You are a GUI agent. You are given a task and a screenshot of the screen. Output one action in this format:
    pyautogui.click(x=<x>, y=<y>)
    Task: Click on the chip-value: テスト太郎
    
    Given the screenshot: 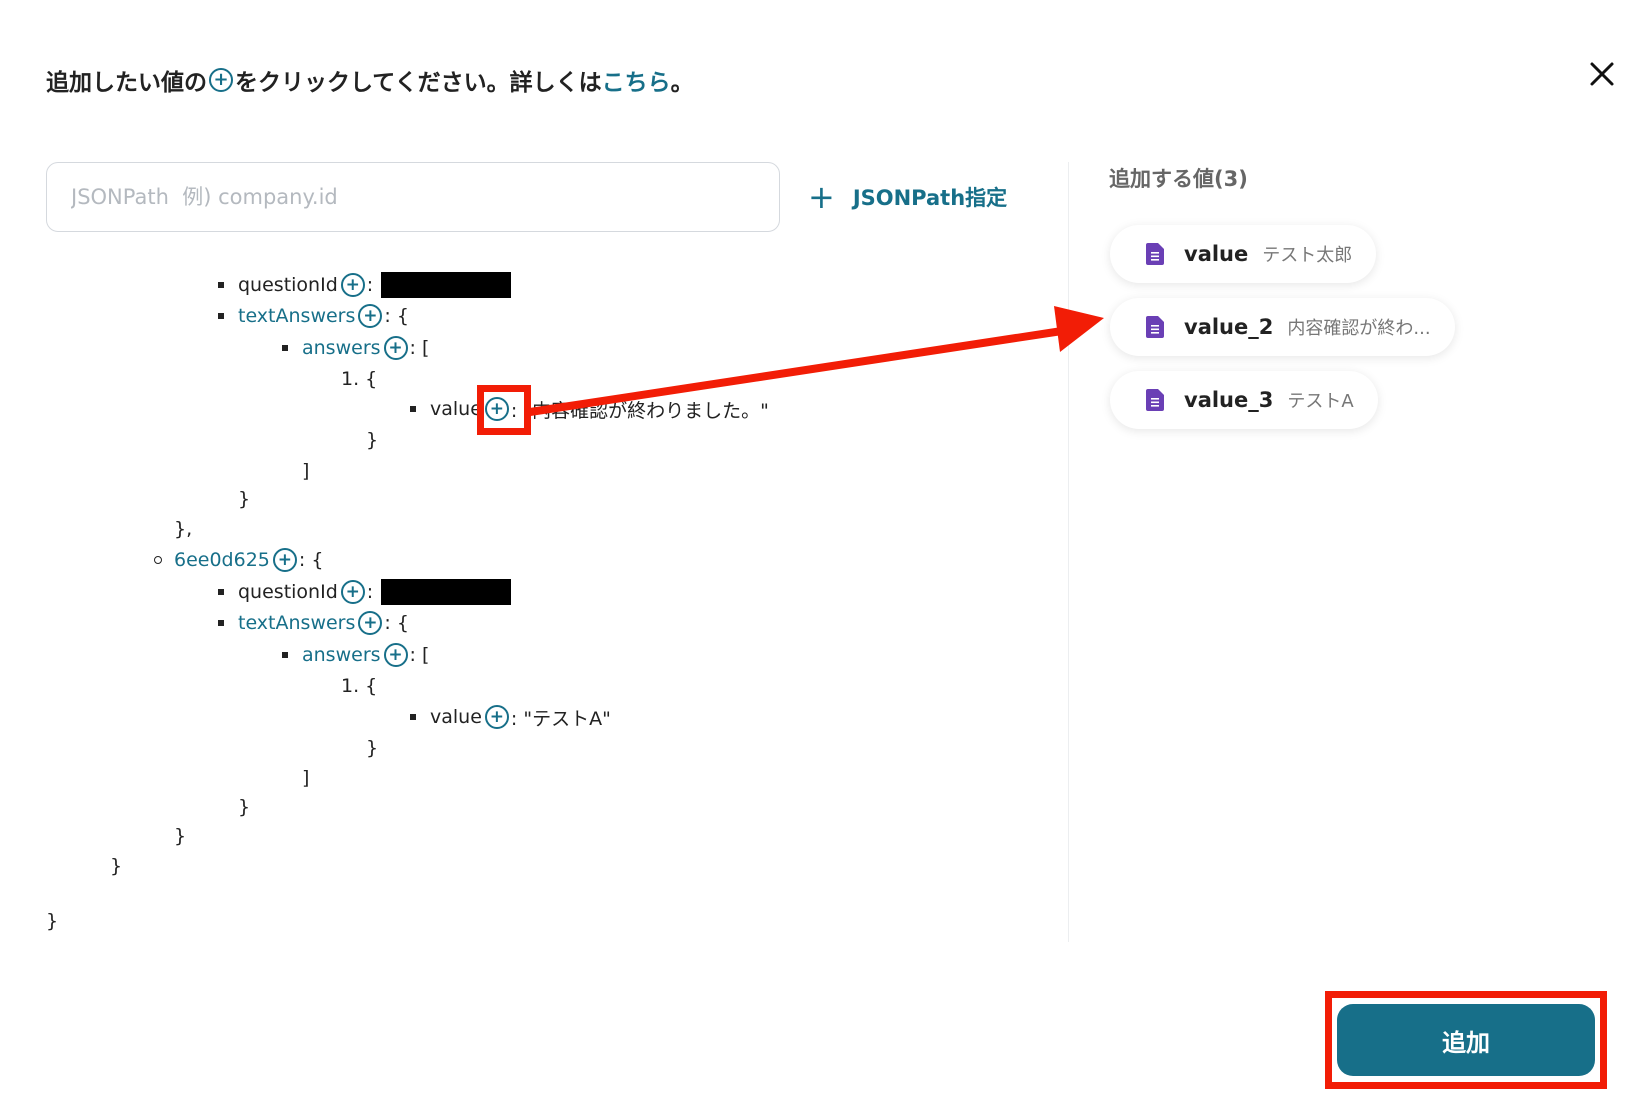 What is the action you would take?
    pyautogui.click(x=1307, y=255)
    